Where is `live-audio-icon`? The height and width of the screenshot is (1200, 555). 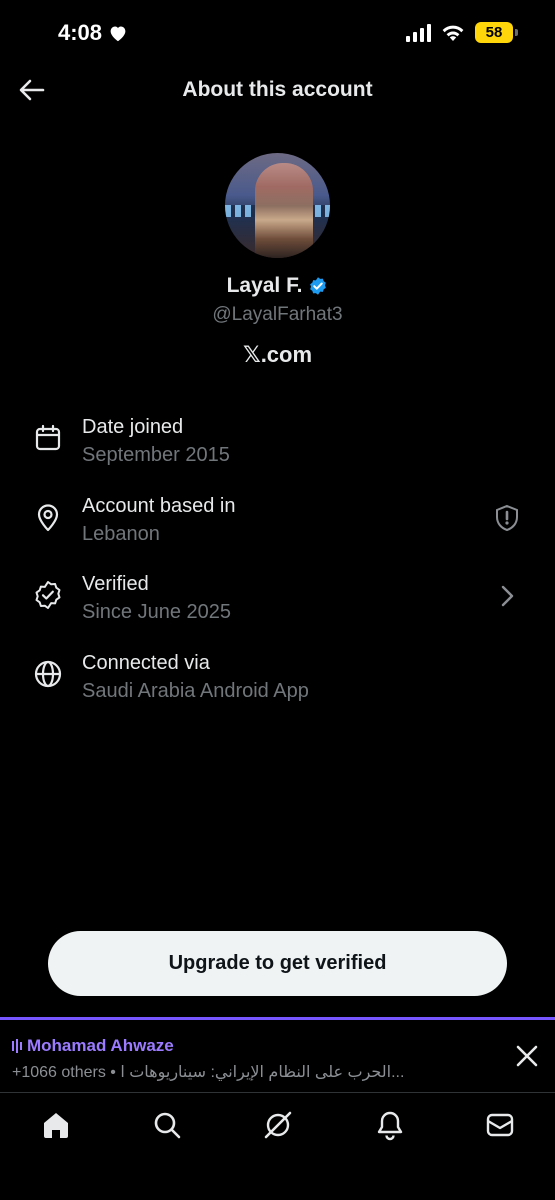 live-audio-icon is located at coordinates (17, 1046).